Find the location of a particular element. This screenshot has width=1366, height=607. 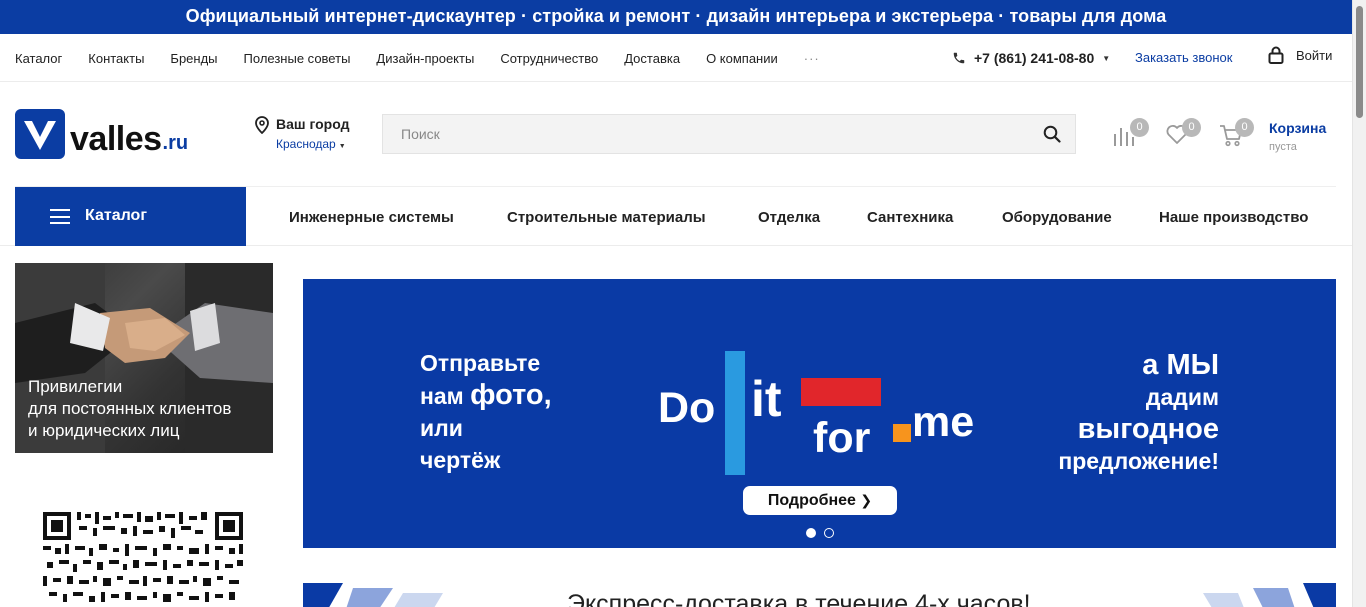

scrollbar-thumb is located at coordinates (1359, 62).